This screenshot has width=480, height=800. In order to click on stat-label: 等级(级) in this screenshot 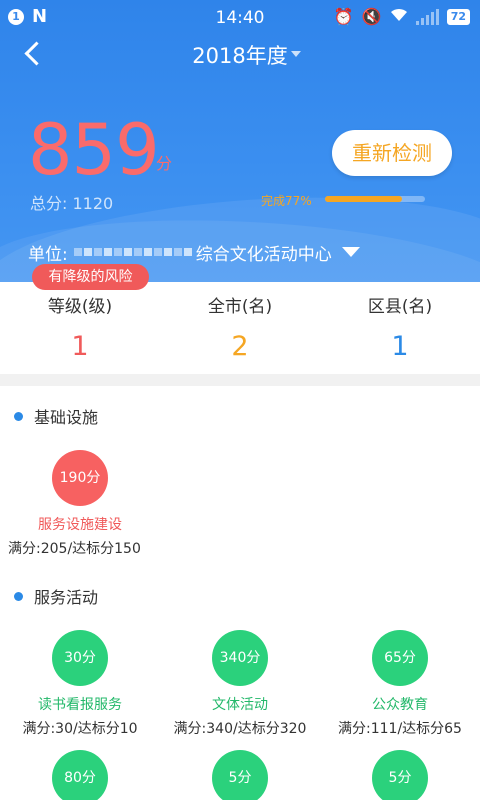, I will do `click(80, 307)`.